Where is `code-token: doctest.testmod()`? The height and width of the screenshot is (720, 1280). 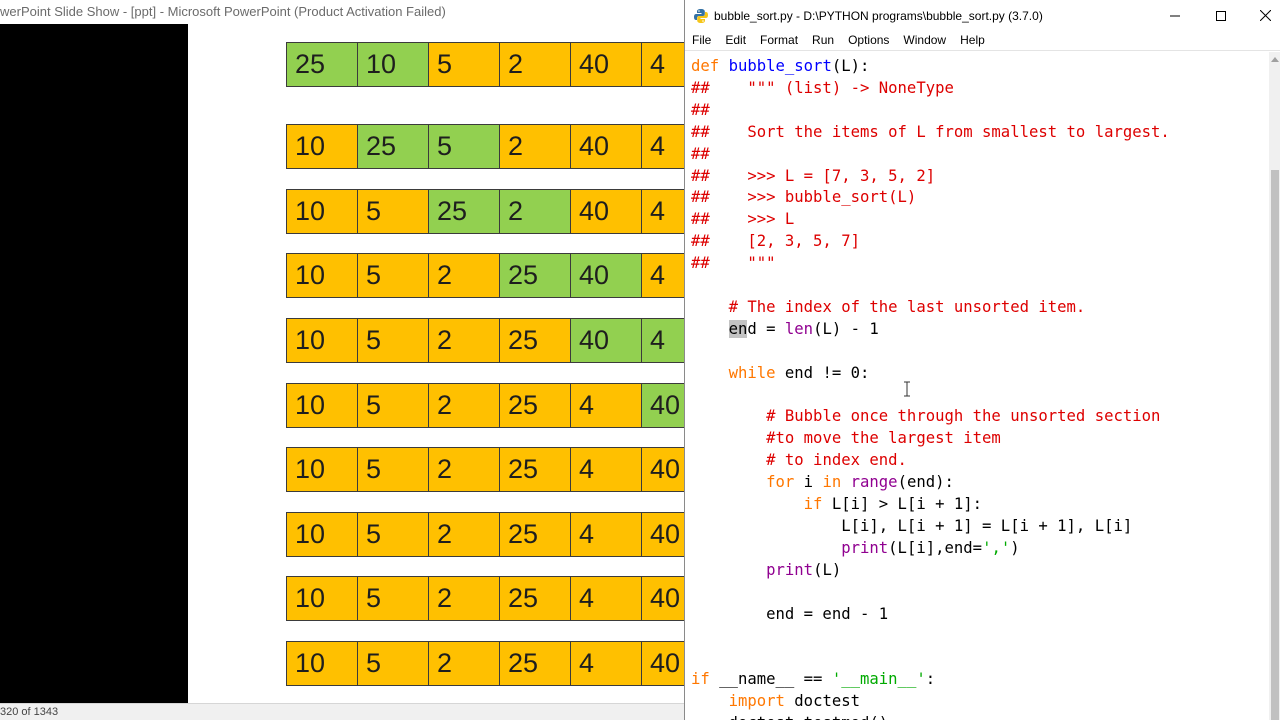 code-token: doctest.testmod() is located at coordinates (790, 717).